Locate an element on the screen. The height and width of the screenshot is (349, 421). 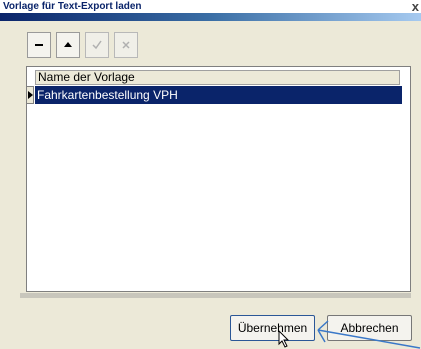
annotation-arrow-icon is located at coordinates (369, 334).